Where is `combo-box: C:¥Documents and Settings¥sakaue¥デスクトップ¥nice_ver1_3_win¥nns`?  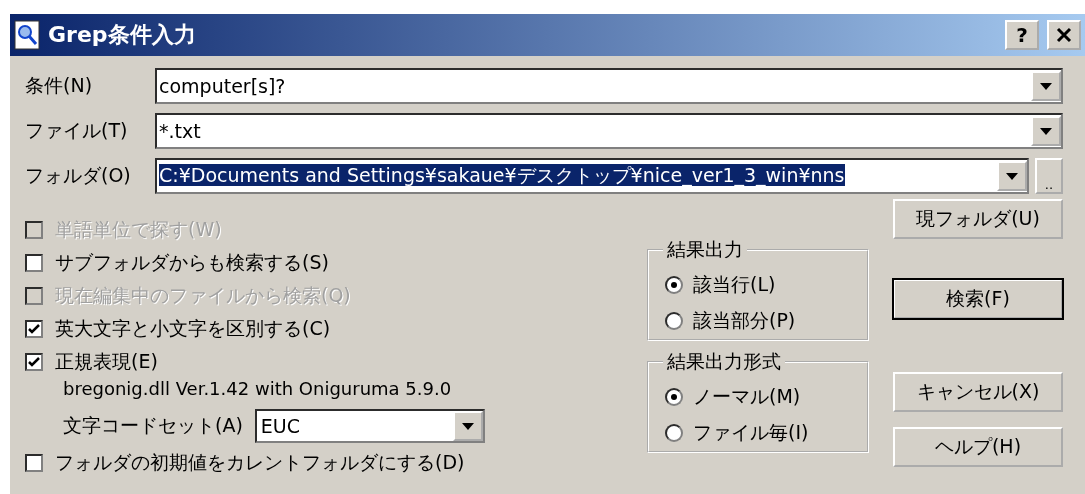
combo-box: C:¥Documents and Settings¥sakaue¥デスクトップ¥nice_ver1_3_win¥nns is located at coordinates (592, 176).